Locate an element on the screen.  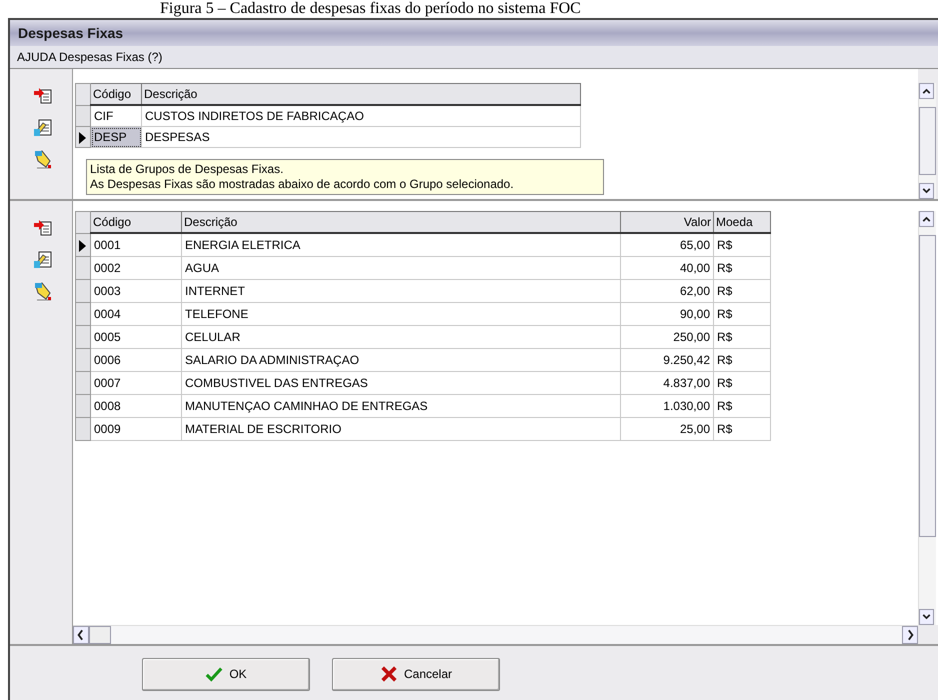
table-cell: 0003 is located at coordinates (136, 291).